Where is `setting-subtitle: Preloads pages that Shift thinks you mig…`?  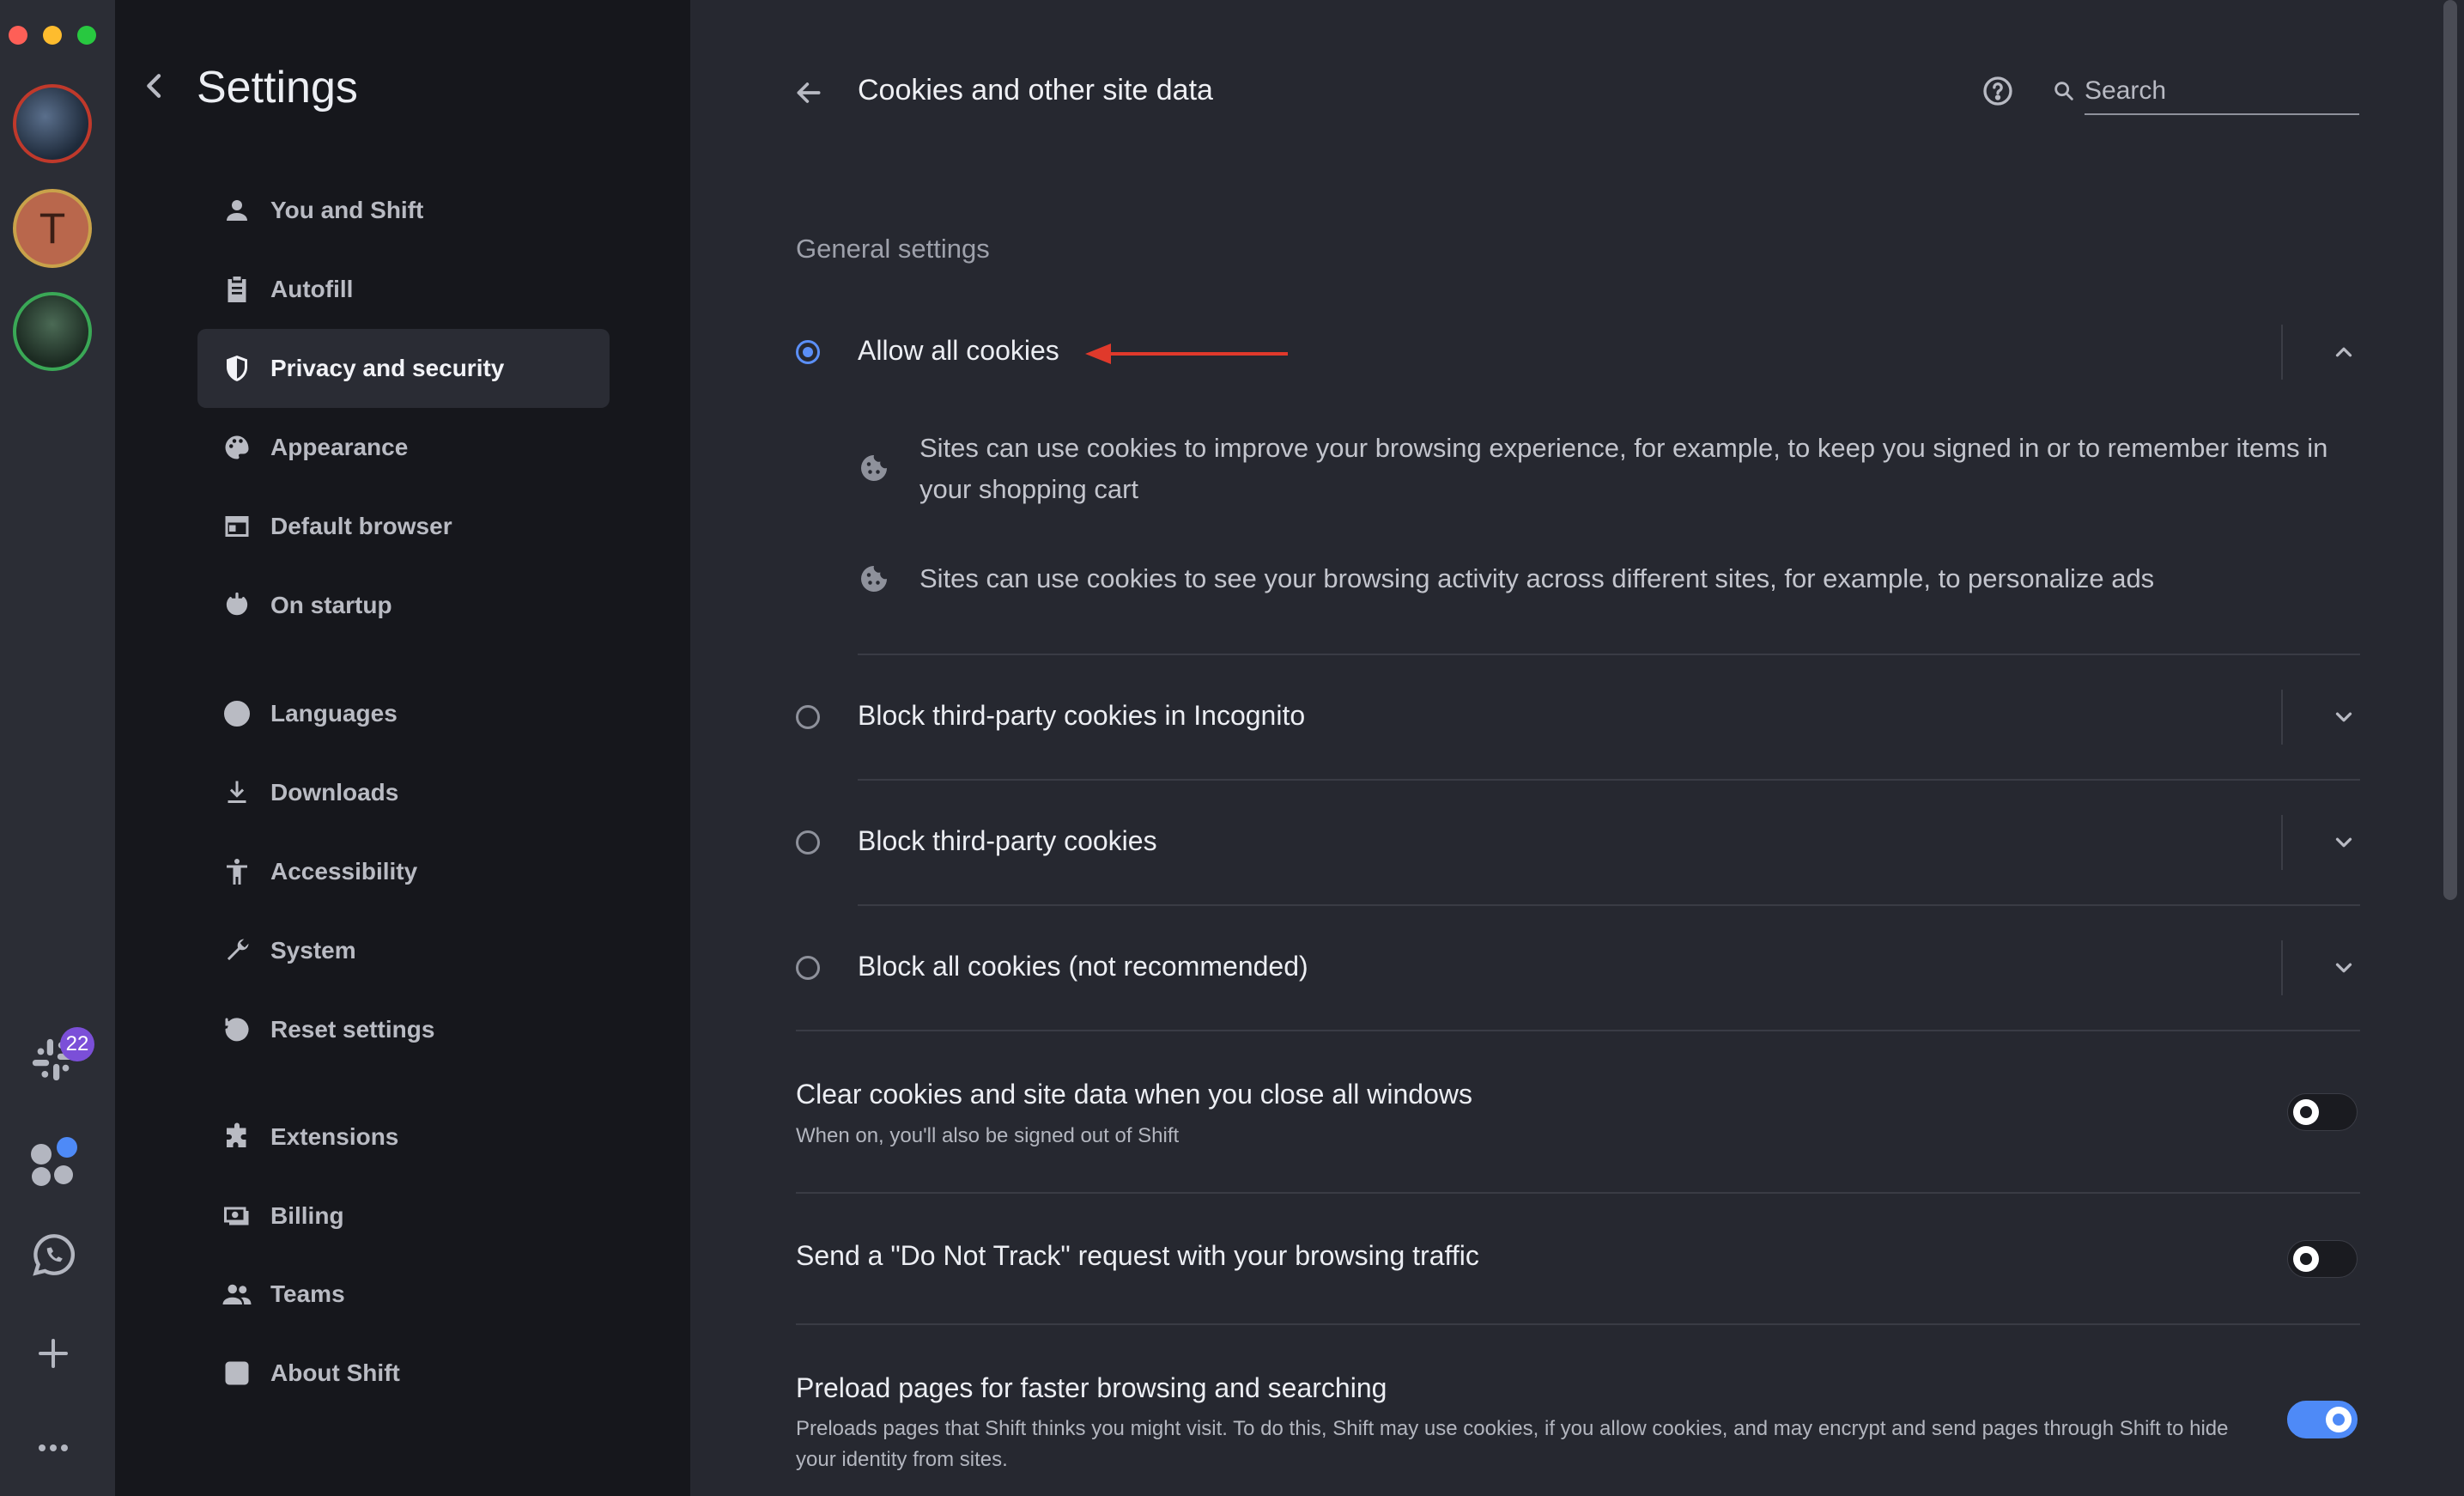 setting-subtitle: Preloads pages that Shift thinks you mig… is located at coordinates (1512, 1444).